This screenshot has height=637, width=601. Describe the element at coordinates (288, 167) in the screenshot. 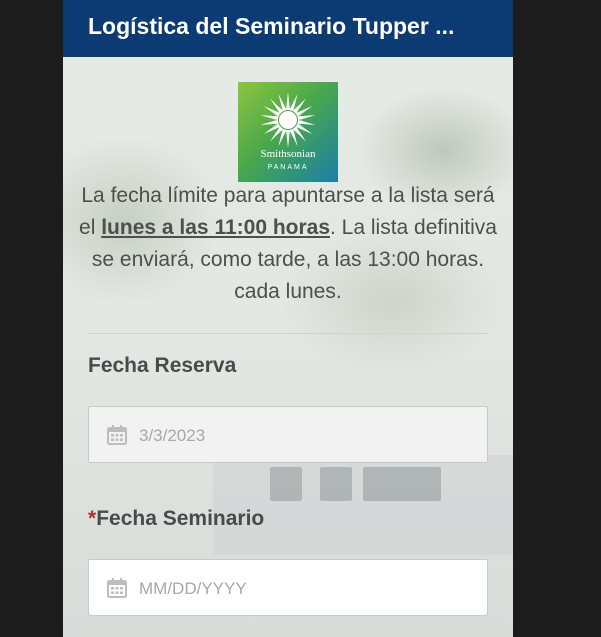

I see `logo-subname: PANAMA` at that location.